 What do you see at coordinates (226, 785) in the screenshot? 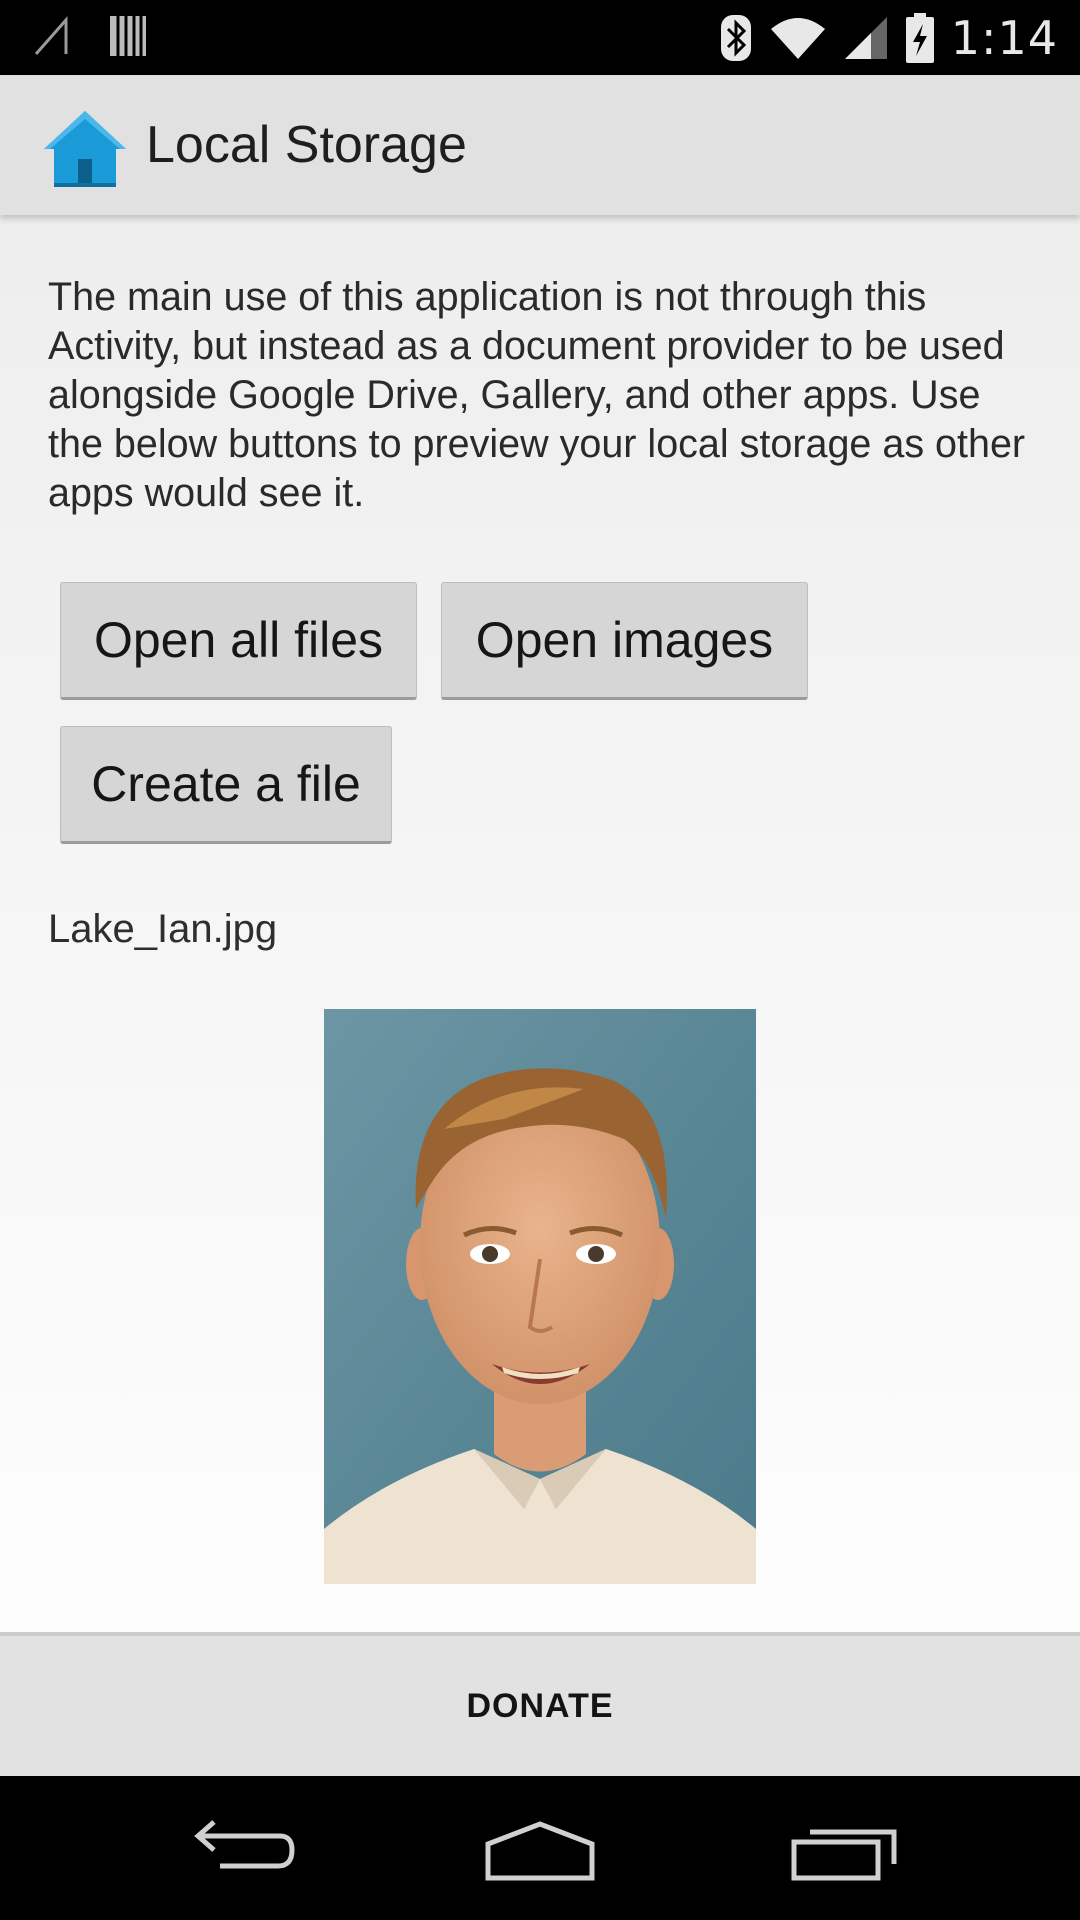
I see `create-file-button: Create a file` at bounding box center [226, 785].